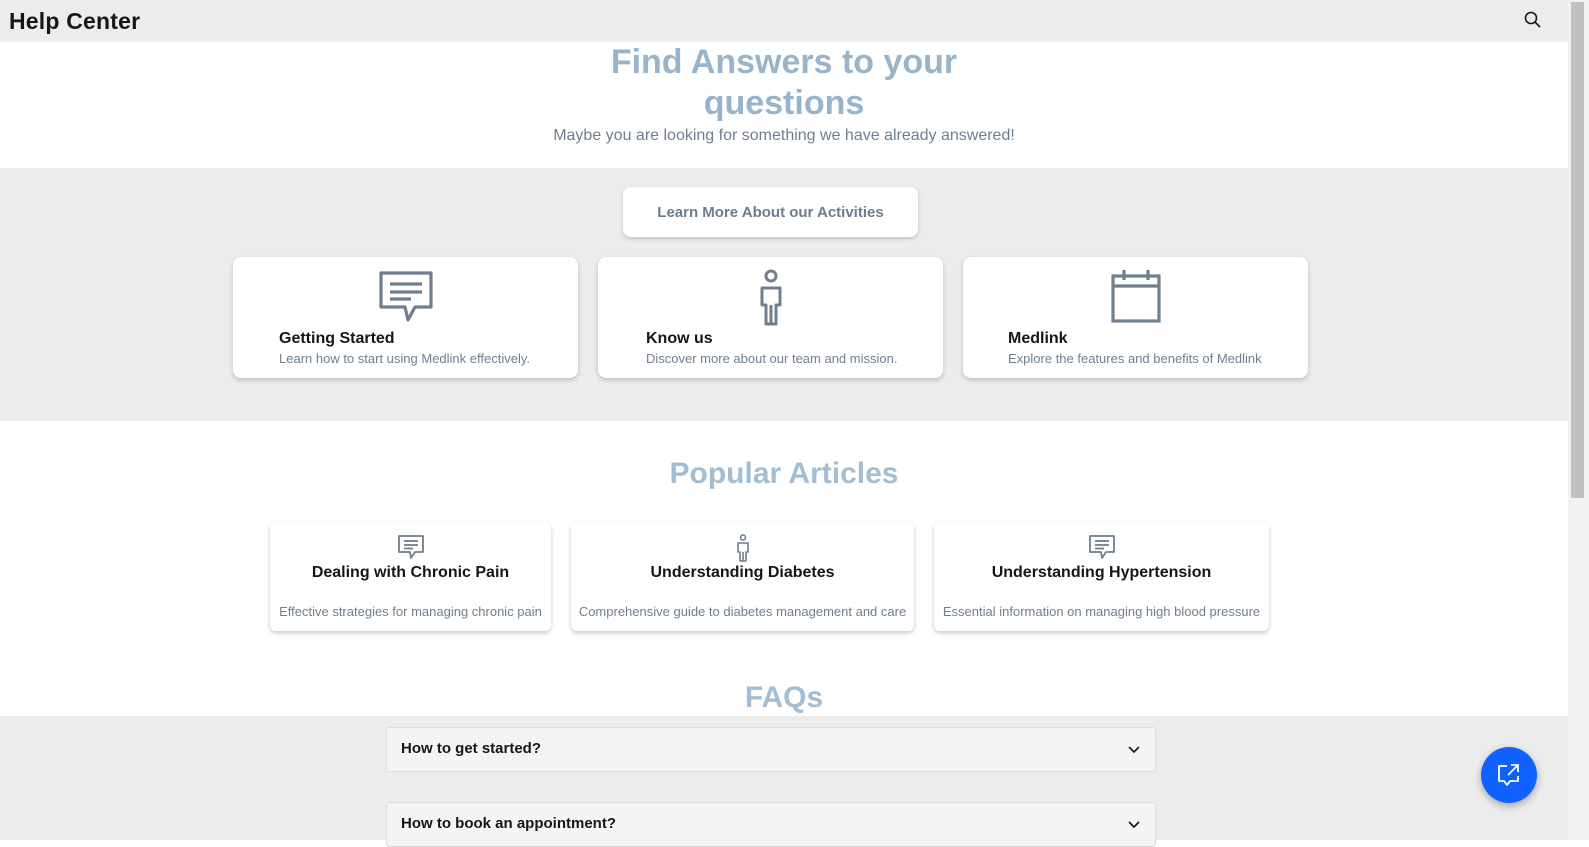 This screenshot has width=1589, height=847. What do you see at coordinates (508, 823) in the screenshot?
I see `faq-question: How to book an appointment?` at bounding box center [508, 823].